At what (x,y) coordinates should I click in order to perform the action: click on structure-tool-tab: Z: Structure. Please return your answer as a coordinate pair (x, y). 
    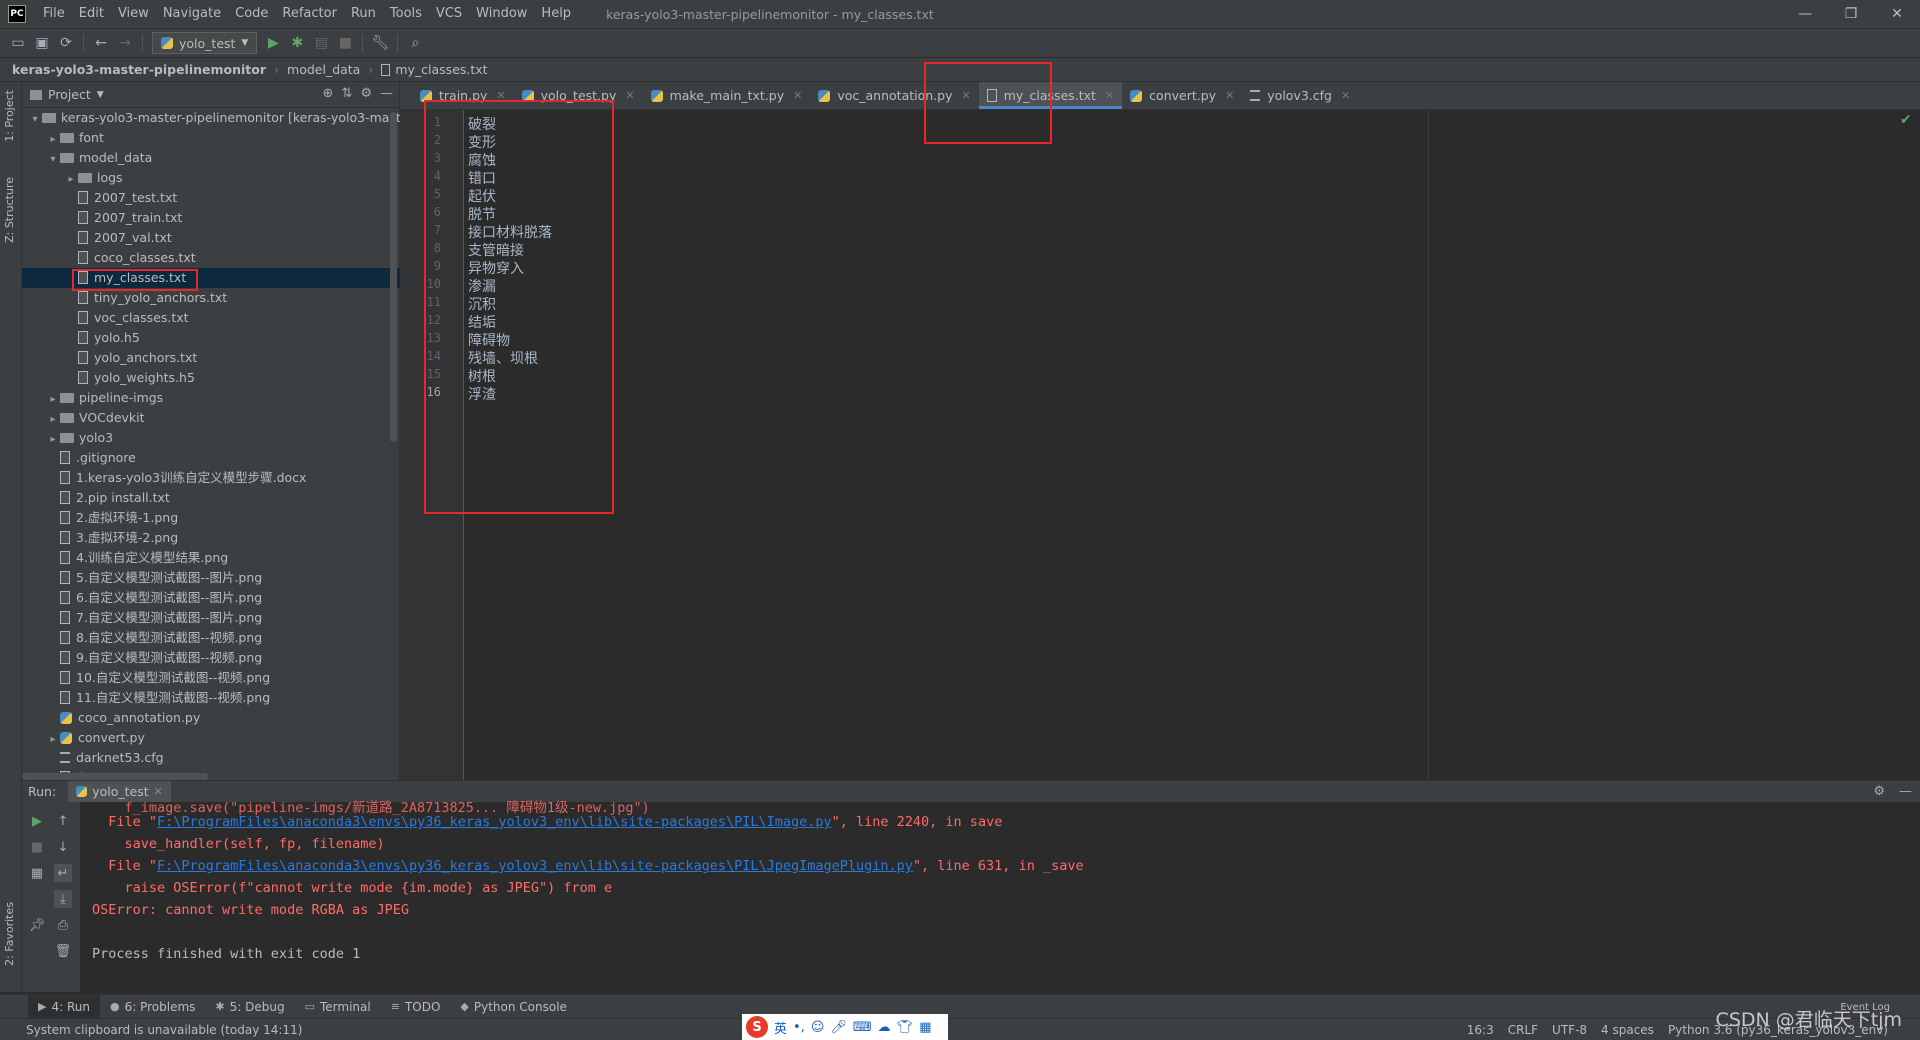
    Looking at the image, I should click on (9, 210).